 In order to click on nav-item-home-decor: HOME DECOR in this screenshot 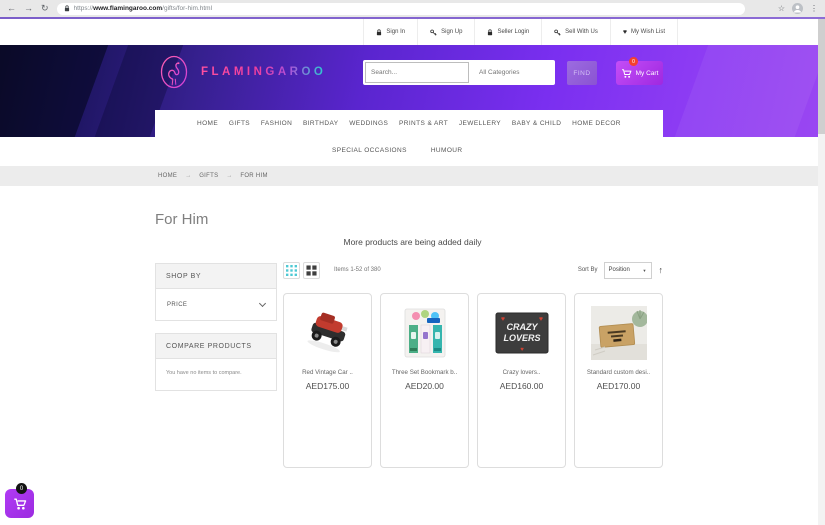, I will do `click(596, 123)`.